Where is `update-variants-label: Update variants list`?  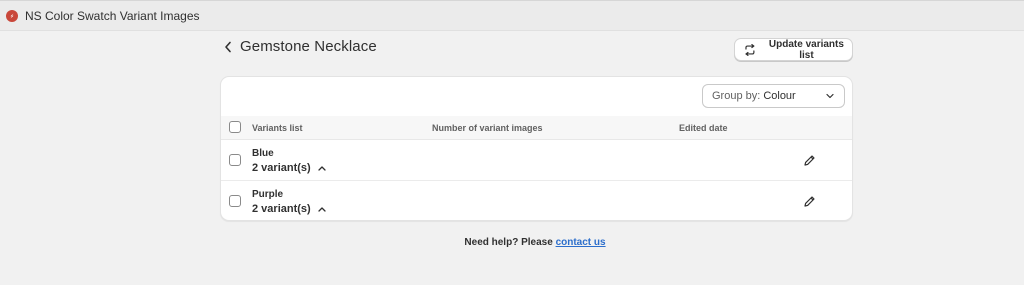
update-variants-label: Update variants list is located at coordinates (806, 49).